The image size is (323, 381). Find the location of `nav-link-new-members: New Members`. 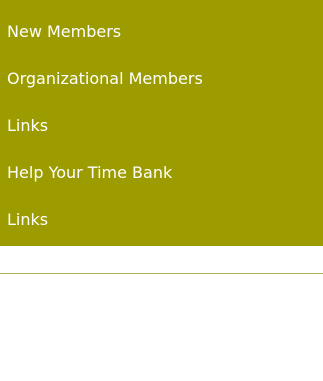

nav-link-new-members: New Members is located at coordinates (64, 32).